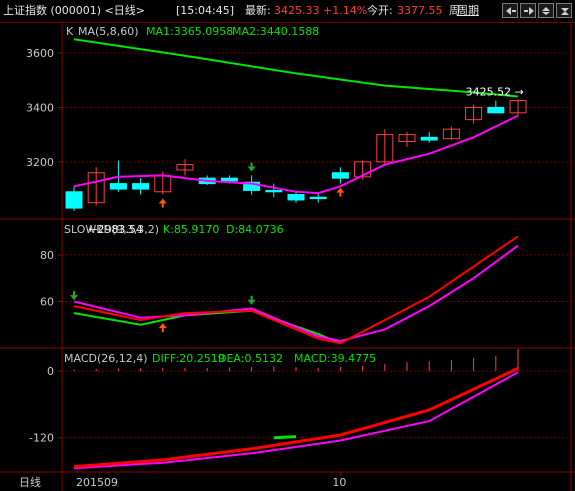 This screenshot has height=491, width=575. I want to click on macd-label: MACD(26,12,4), so click(106, 358).